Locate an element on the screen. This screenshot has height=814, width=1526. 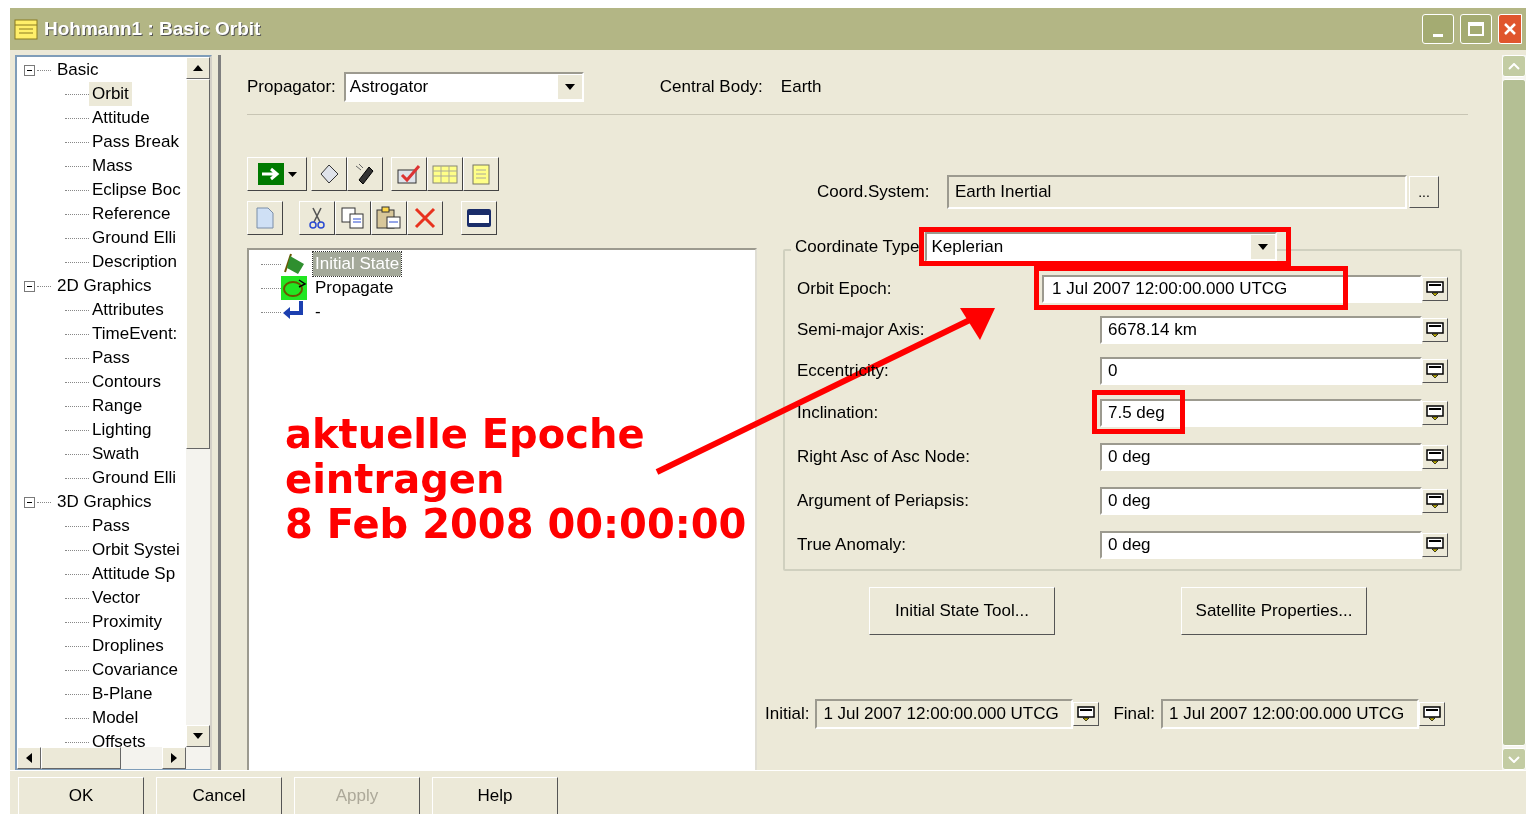
field-label: Argument of Periapsis: is located at coordinates (883, 501).